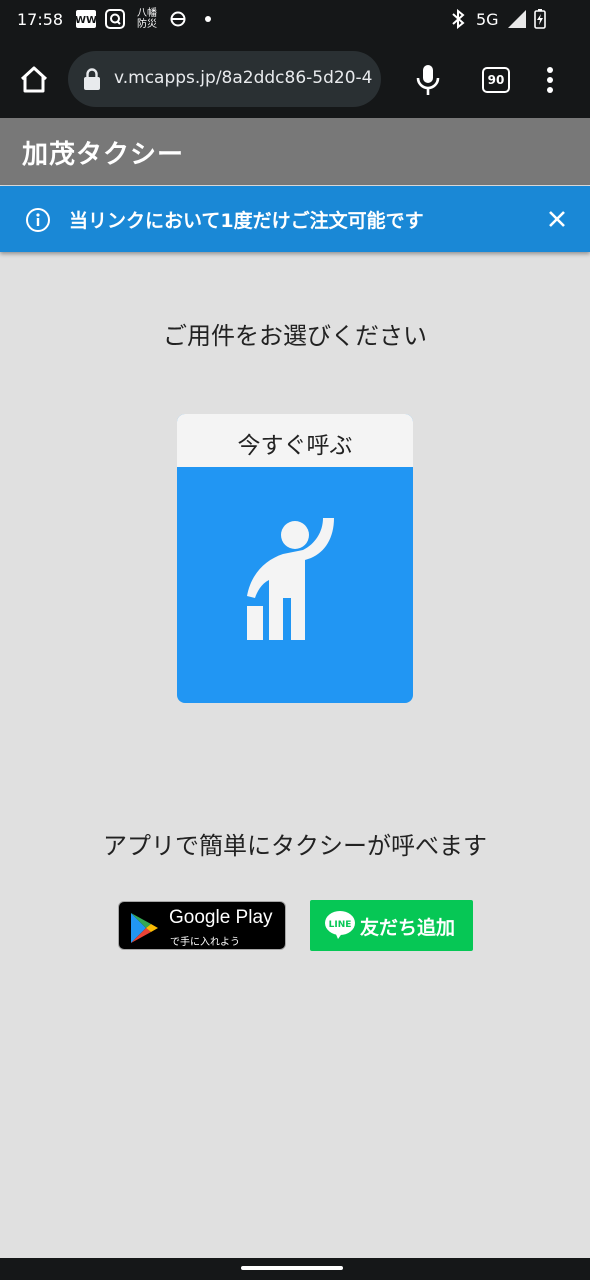  What do you see at coordinates (144, 928) in the screenshot?
I see `google-play-icon` at bounding box center [144, 928].